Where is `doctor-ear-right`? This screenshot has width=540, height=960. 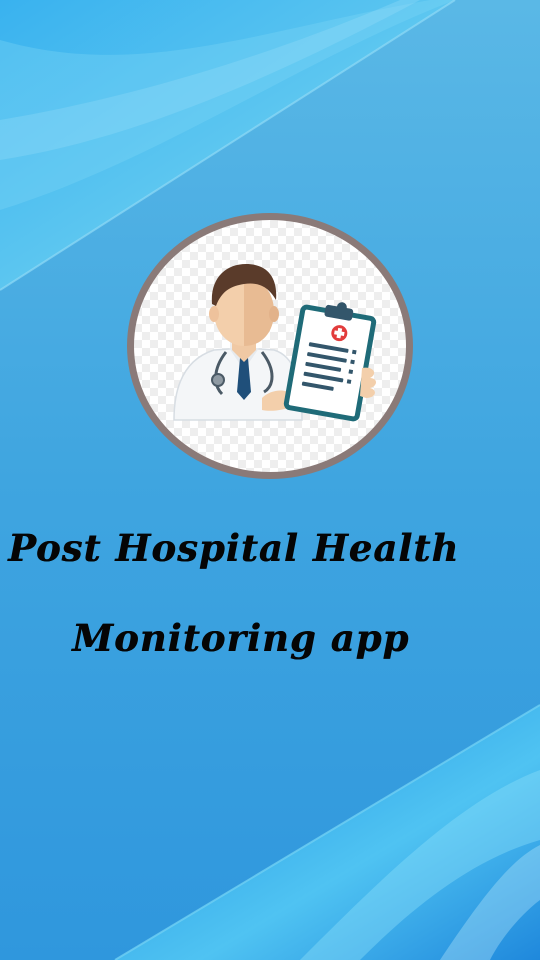 doctor-ear-right is located at coordinates (274, 314).